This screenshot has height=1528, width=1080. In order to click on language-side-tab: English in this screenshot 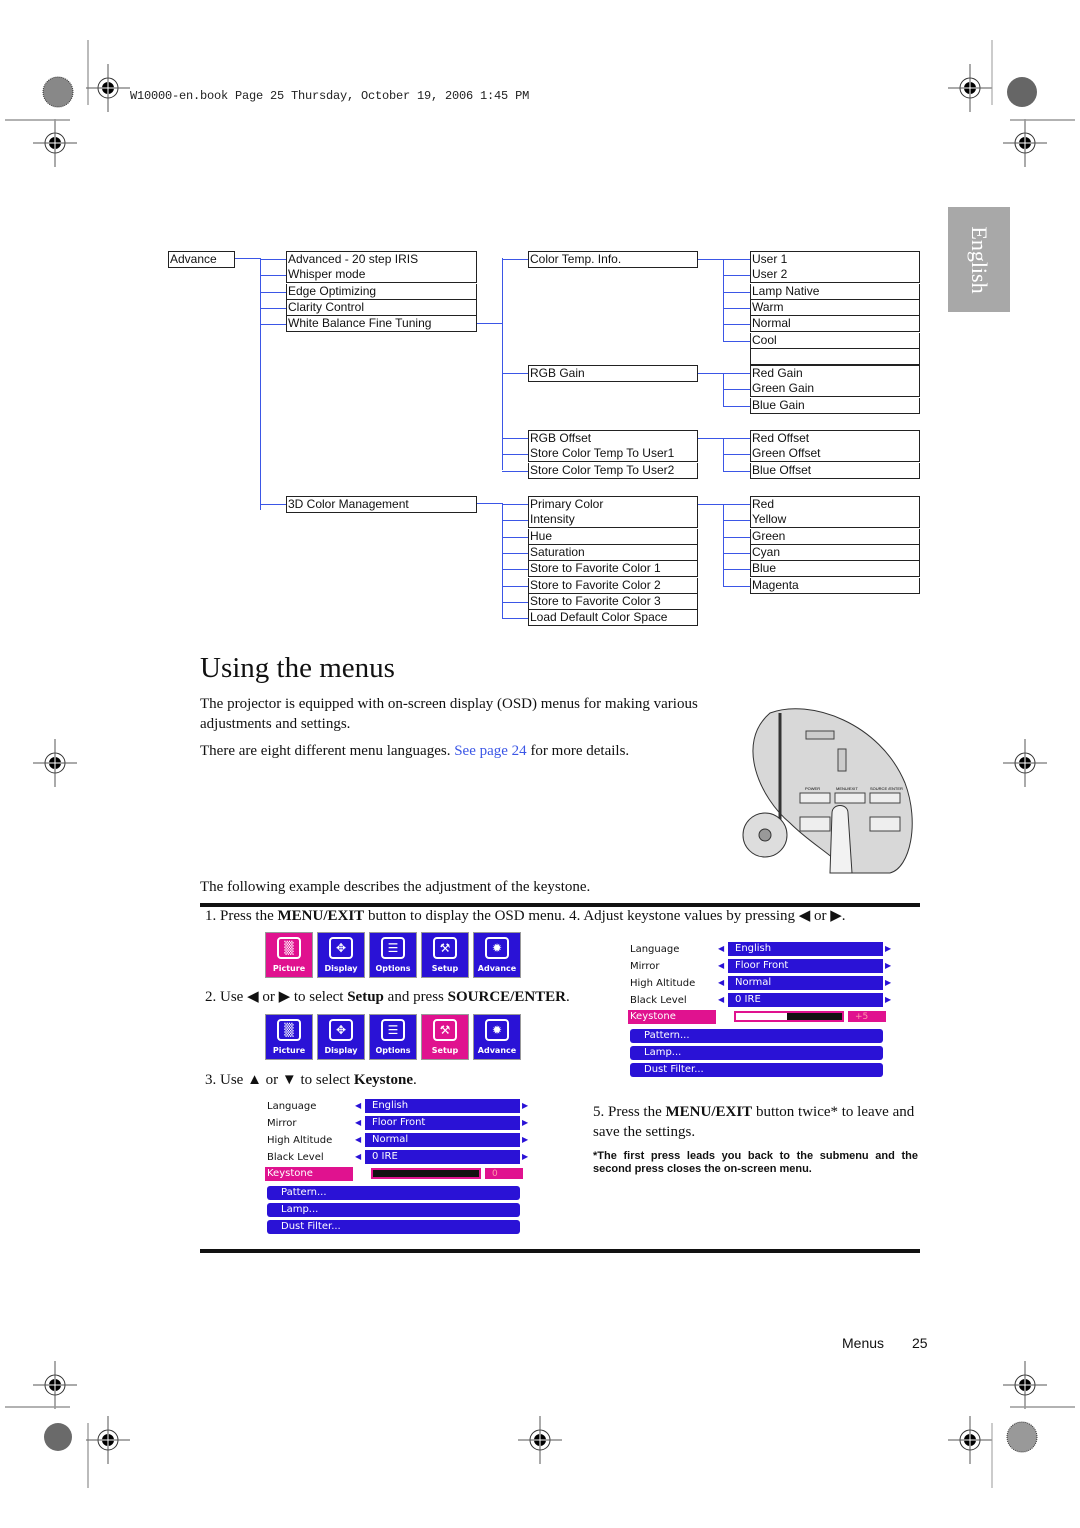, I will do `click(979, 259)`.